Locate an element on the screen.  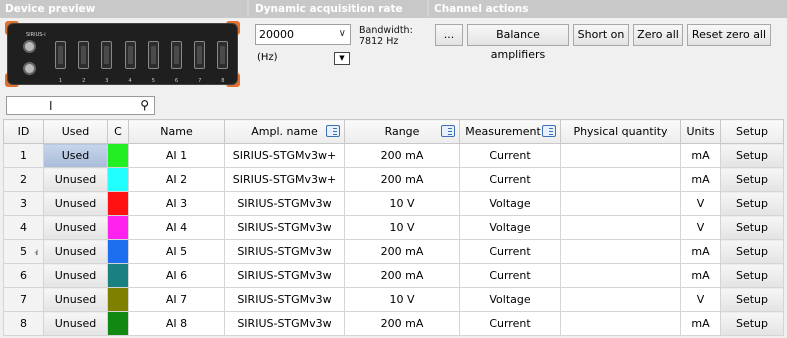
channel-name: AI 8 is located at coordinates (176, 323).